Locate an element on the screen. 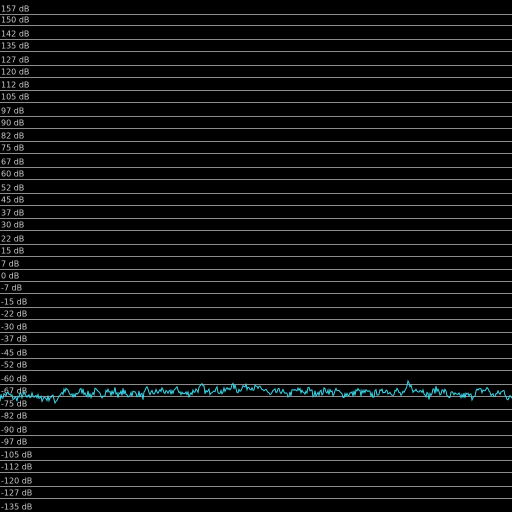 The height and width of the screenshot is (512, 512). spectrum-trace-plot is located at coordinates (256, 392).